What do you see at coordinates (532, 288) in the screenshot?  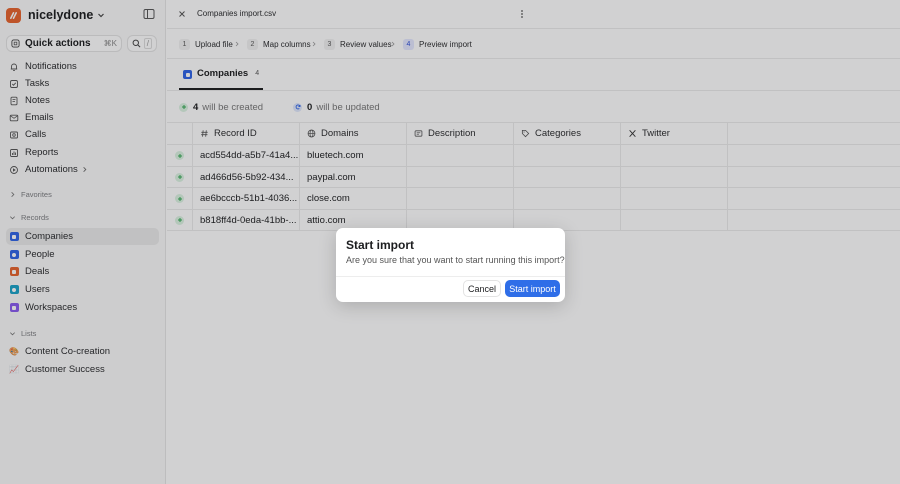 I see `start-import-button: Start import` at bounding box center [532, 288].